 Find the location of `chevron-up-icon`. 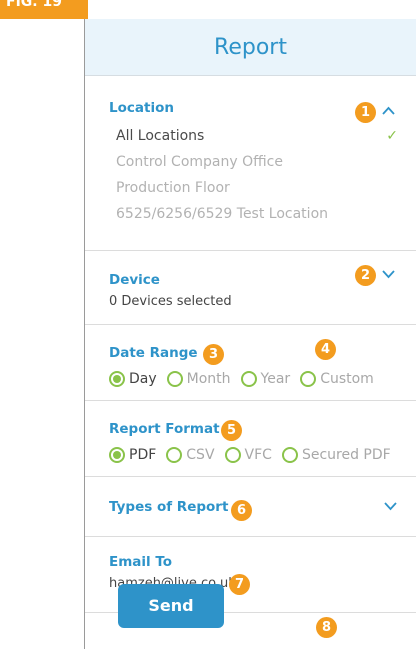

chevron-up-icon is located at coordinates (388, 110).